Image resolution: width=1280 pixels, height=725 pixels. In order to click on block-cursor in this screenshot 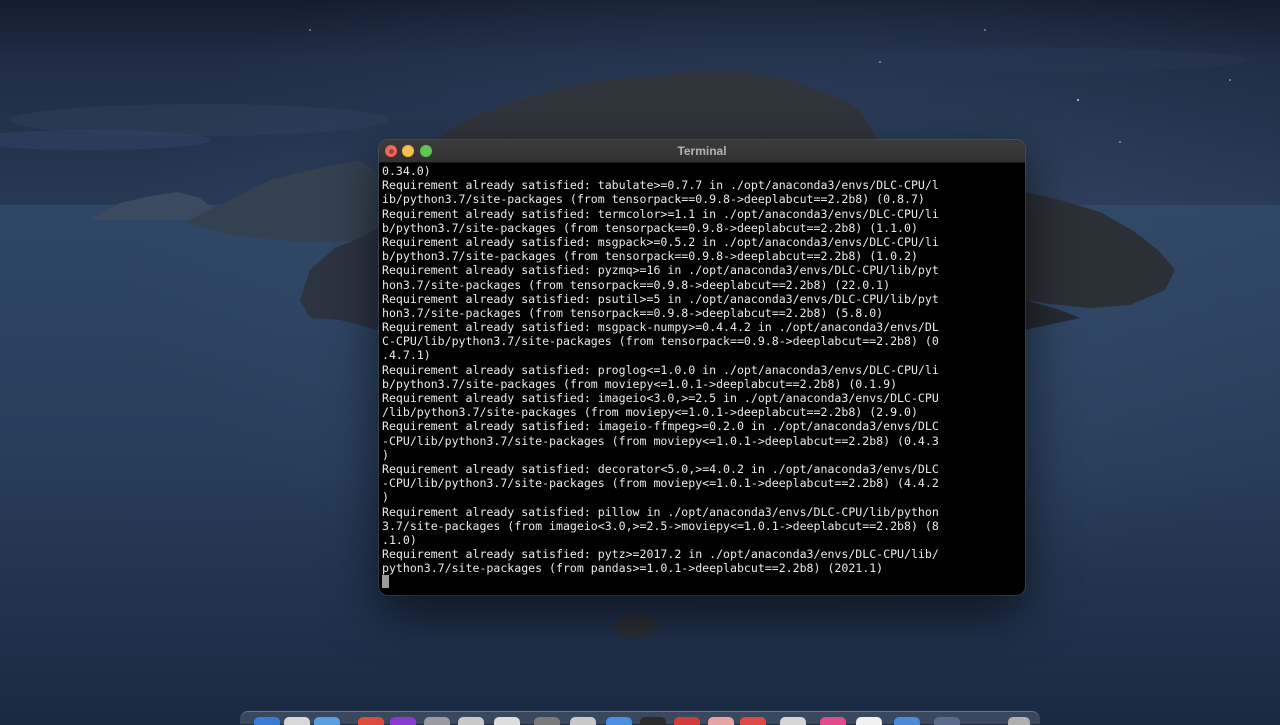, I will do `click(385, 582)`.